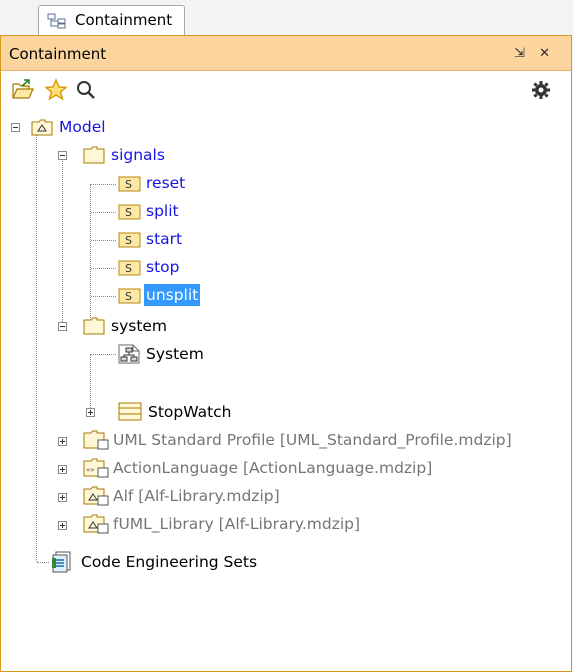 This screenshot has width=573, height=672. What do you see at coordinates (62, 497) in the screenshot?
I see `expand-alf-toggle` at bounding box center [62, 497].